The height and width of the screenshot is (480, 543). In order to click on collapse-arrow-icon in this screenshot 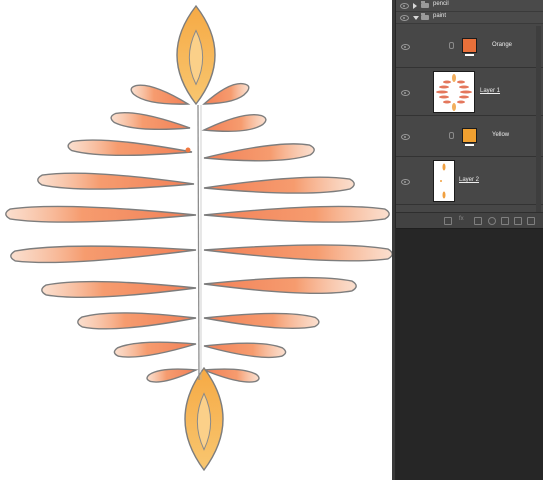, I will do `click(416, 18)`.